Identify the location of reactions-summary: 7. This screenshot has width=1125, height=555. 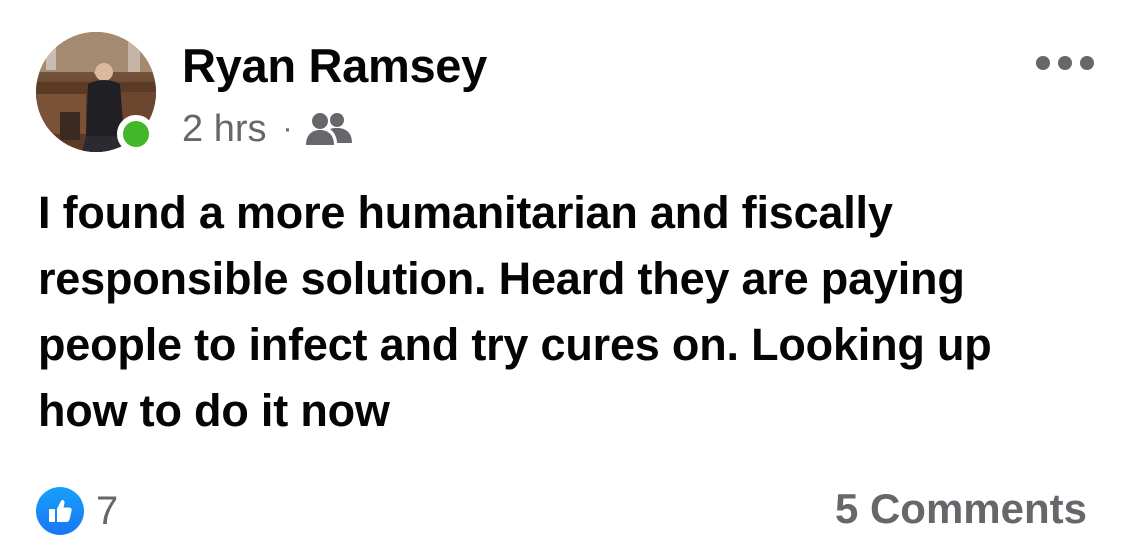
(77, 511).